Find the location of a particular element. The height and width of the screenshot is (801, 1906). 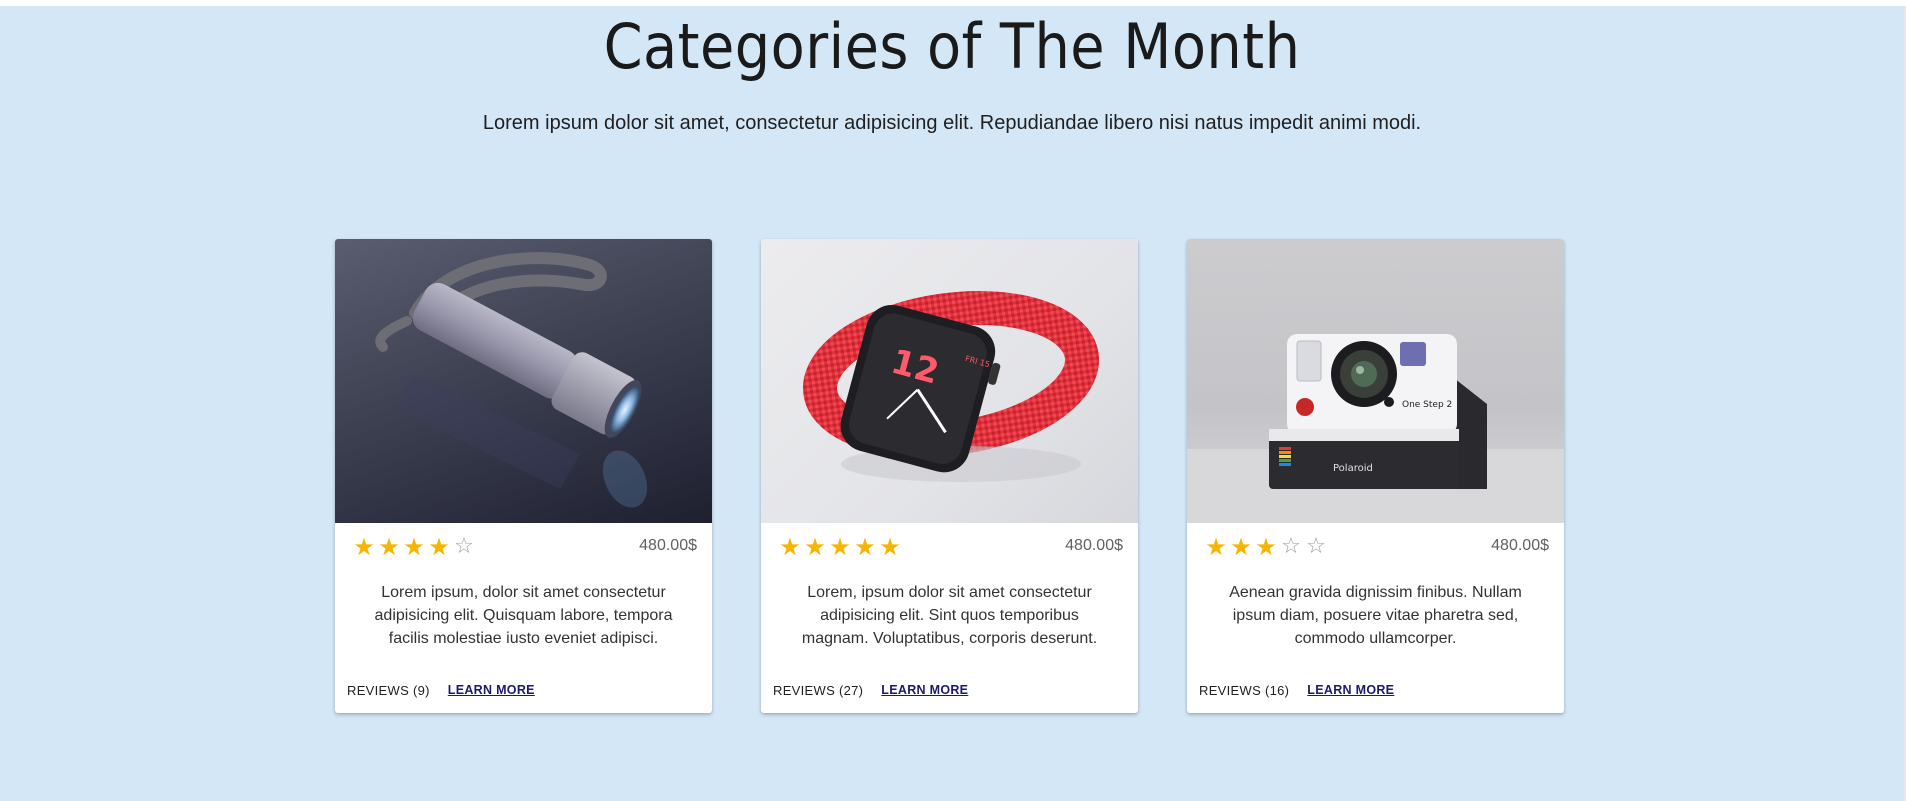

star-rating: ★ ★ ★ ★ ★ is located at coordinates (840, 547).